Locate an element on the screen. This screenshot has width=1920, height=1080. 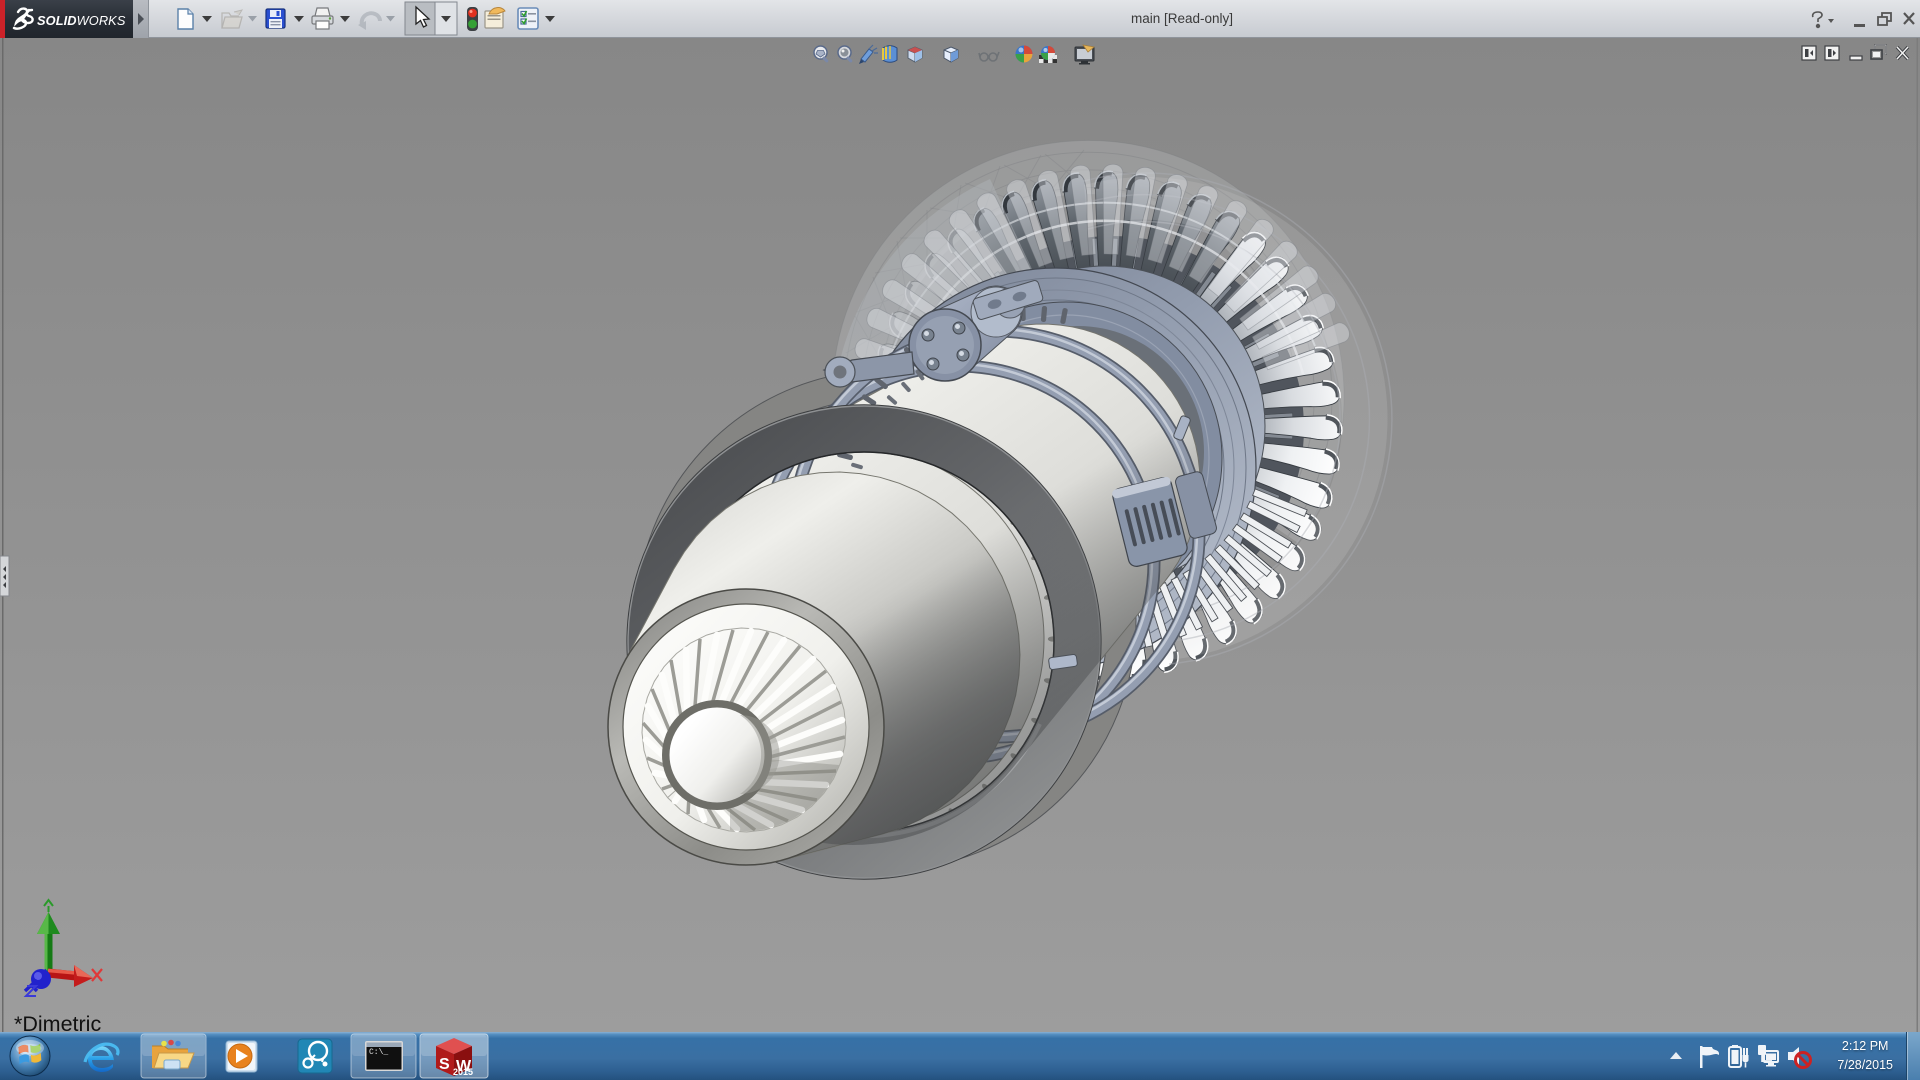
svg-text: 2015 is located at coordinates (463, 1072).